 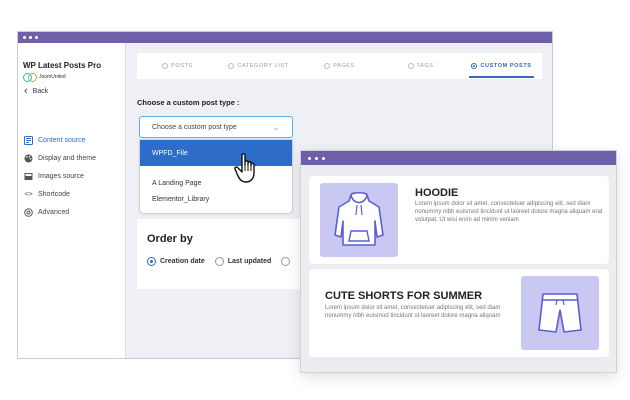 I want to click on radio-checked-icon, so click(x=151, y=261).